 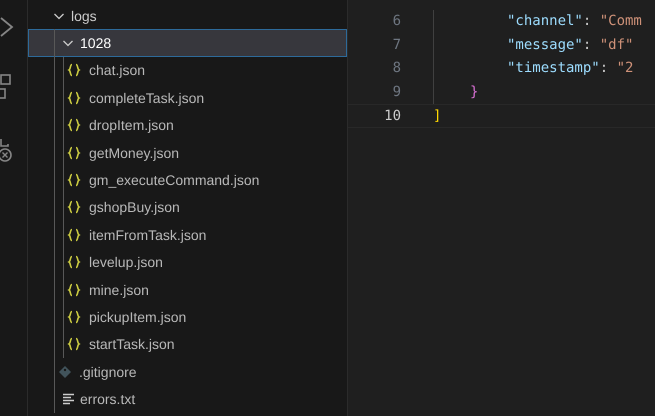 I want to click on tree-item: levelup.json, so click(x=187, y=262).